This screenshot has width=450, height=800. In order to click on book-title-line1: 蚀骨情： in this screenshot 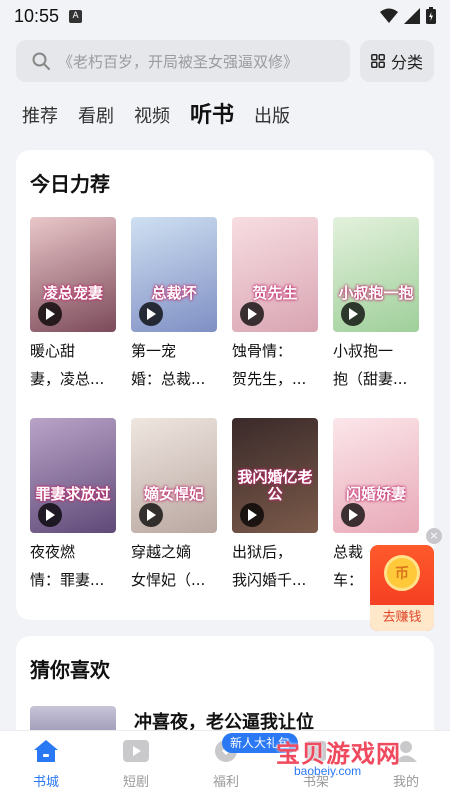, I will do `click(262, 351)`.